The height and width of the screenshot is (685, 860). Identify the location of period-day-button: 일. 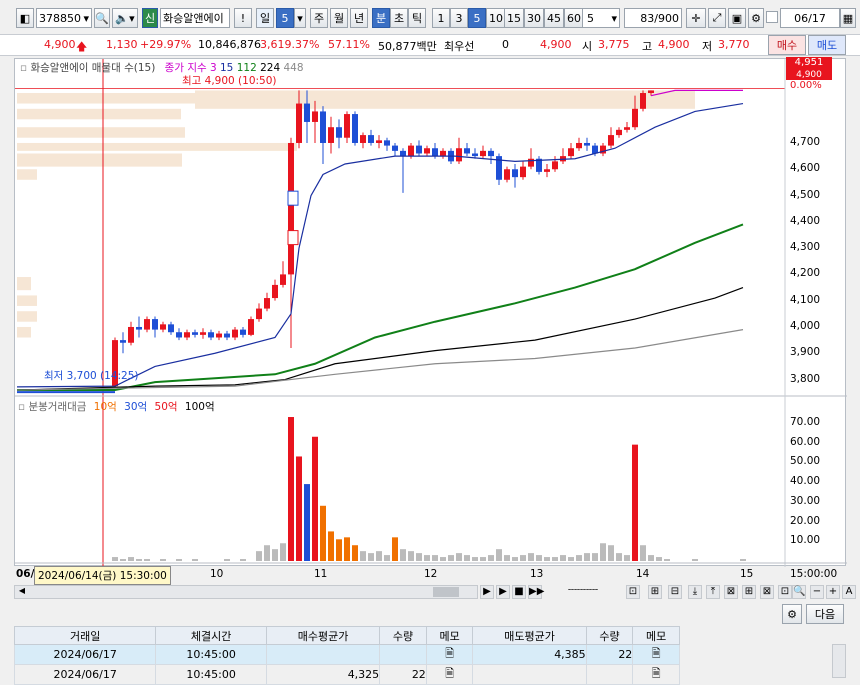
(265, 18).